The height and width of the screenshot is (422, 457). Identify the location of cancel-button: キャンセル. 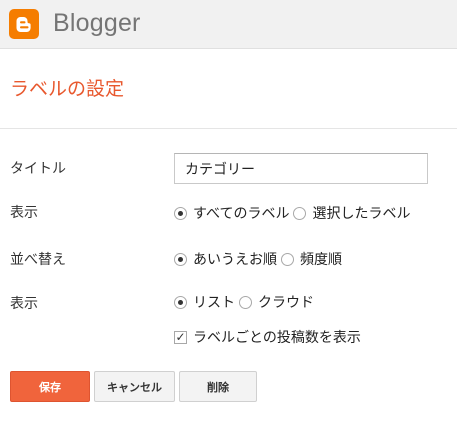
(134, 386).